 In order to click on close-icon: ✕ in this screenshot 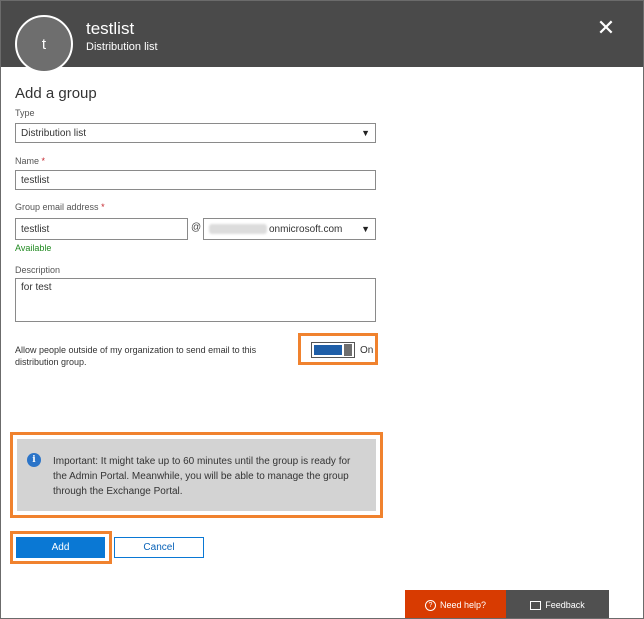, I will do `click(606, 28)`.